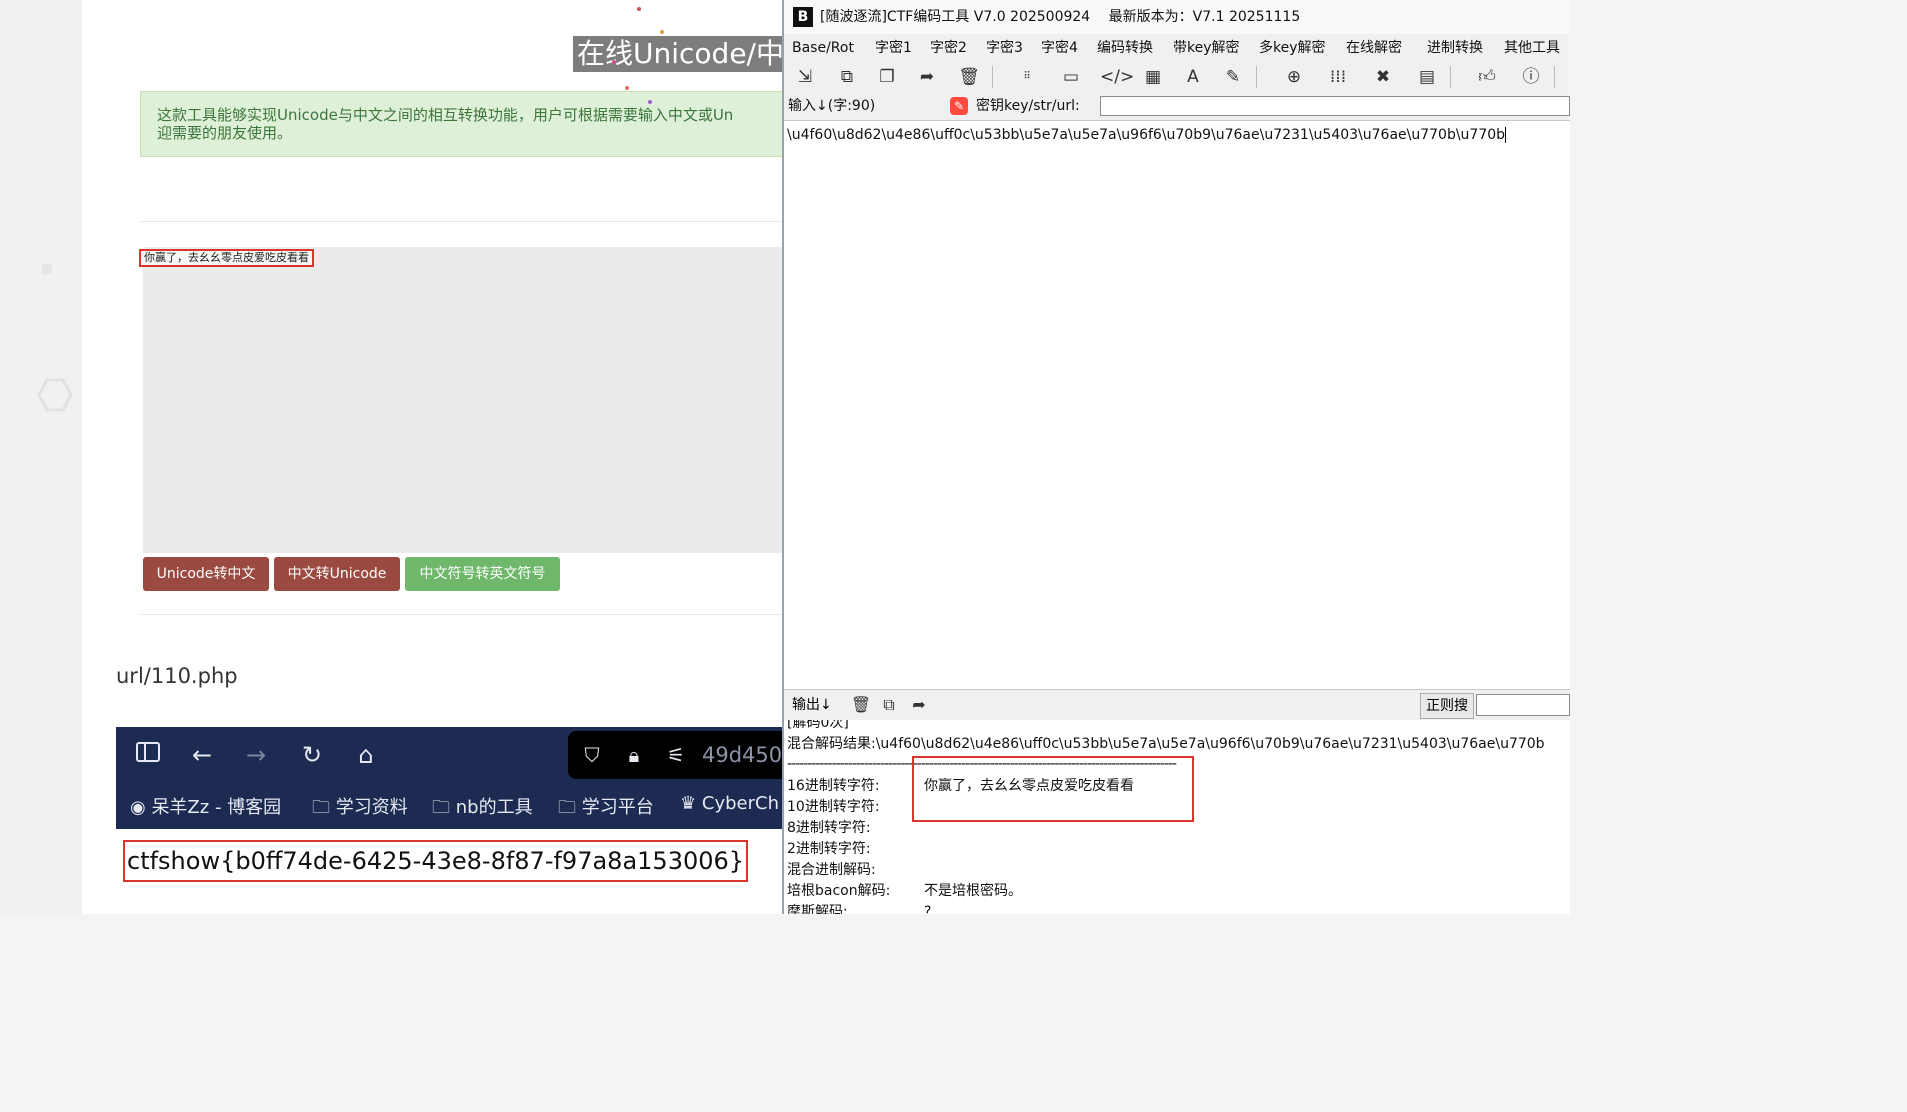  What do you see at coordinates (927, 77) in the screenshot?
I see `share-icon: ➦` at bounding box center [927, 77].